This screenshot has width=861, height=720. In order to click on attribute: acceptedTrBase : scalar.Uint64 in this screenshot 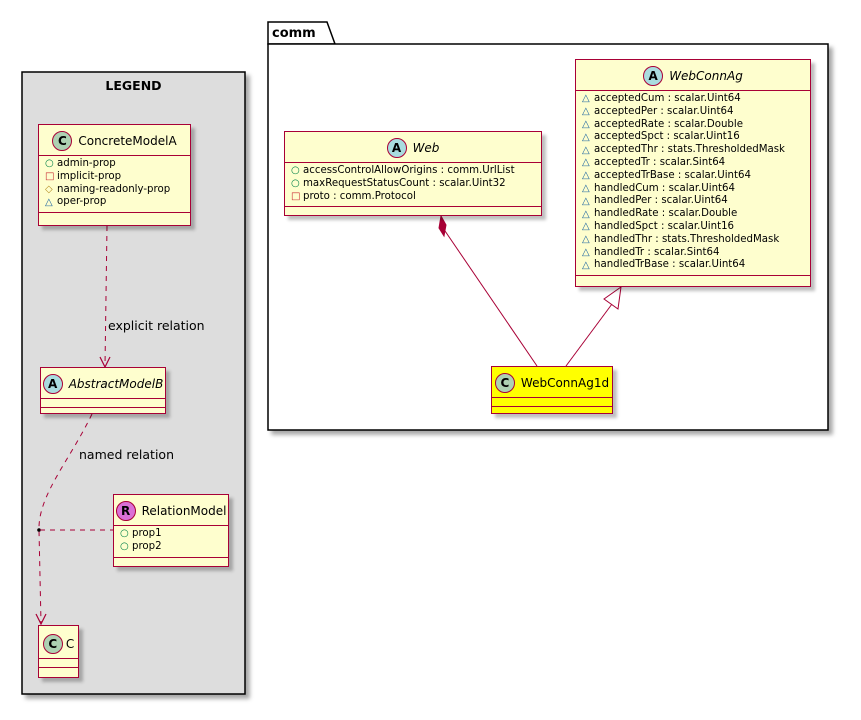, I will do `click(672, 175)`.